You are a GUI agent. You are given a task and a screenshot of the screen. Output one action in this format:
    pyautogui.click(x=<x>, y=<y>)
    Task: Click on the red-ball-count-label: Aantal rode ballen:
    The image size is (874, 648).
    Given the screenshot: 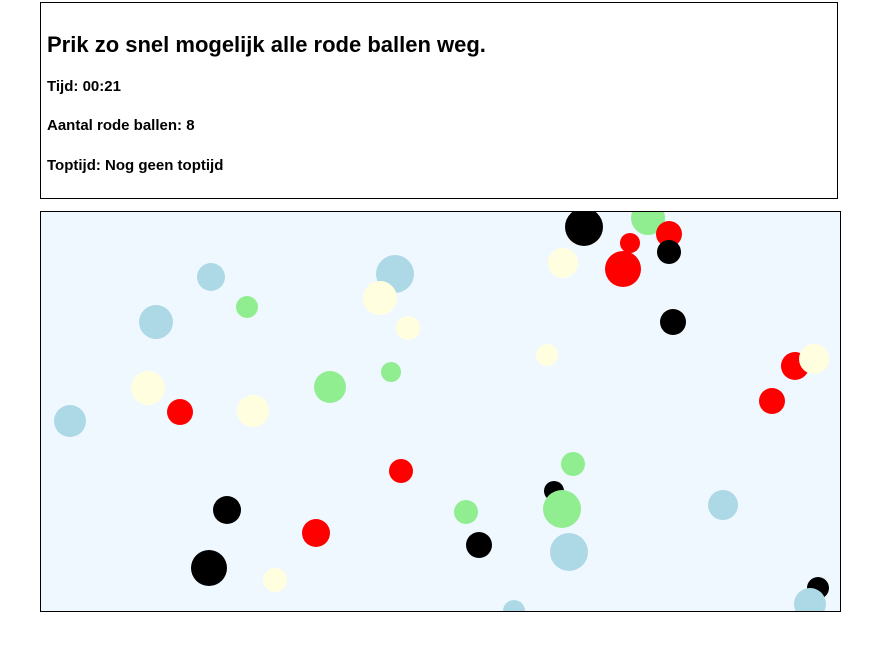 What is the action you would take?
    pyautogui.click(x=115, y=125)
    